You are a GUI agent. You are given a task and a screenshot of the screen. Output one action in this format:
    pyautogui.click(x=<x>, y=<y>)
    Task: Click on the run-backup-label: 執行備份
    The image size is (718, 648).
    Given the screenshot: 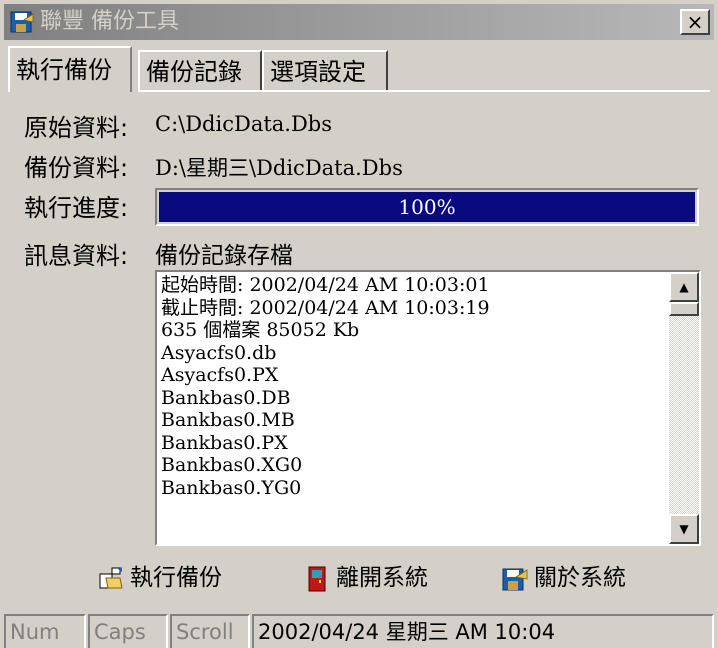 What is the action you would take?
    pyautogui.click(x=176, y=578)
    